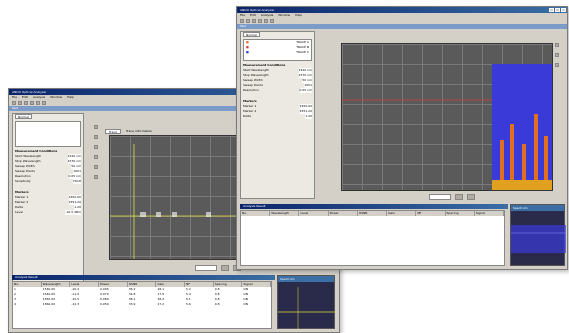 The width and height of the screenshot is (569, 333). Describe the element at coordinates (374, 206) in the screenshot. I see `front-table-titlebar: Analysis Result` at that location.